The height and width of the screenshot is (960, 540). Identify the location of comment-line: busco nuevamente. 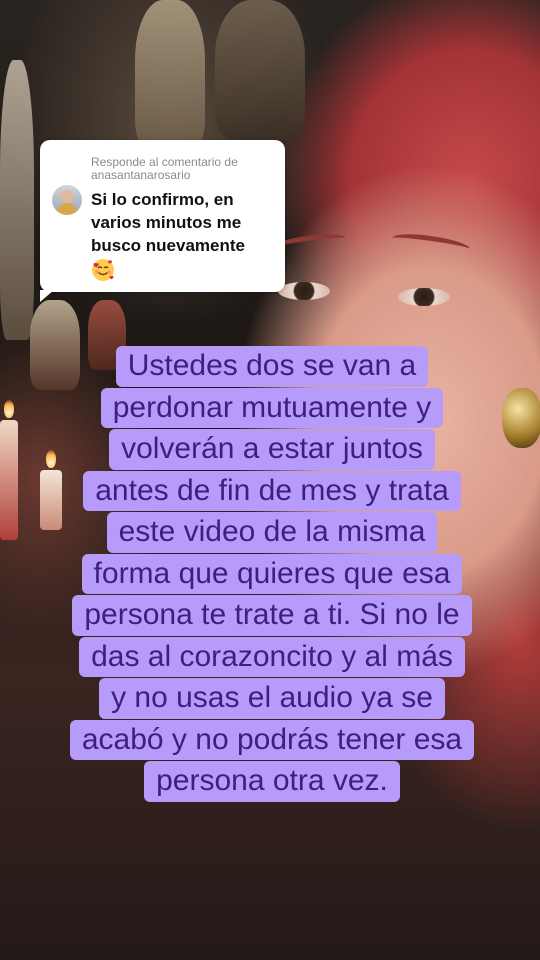
(168, 245).